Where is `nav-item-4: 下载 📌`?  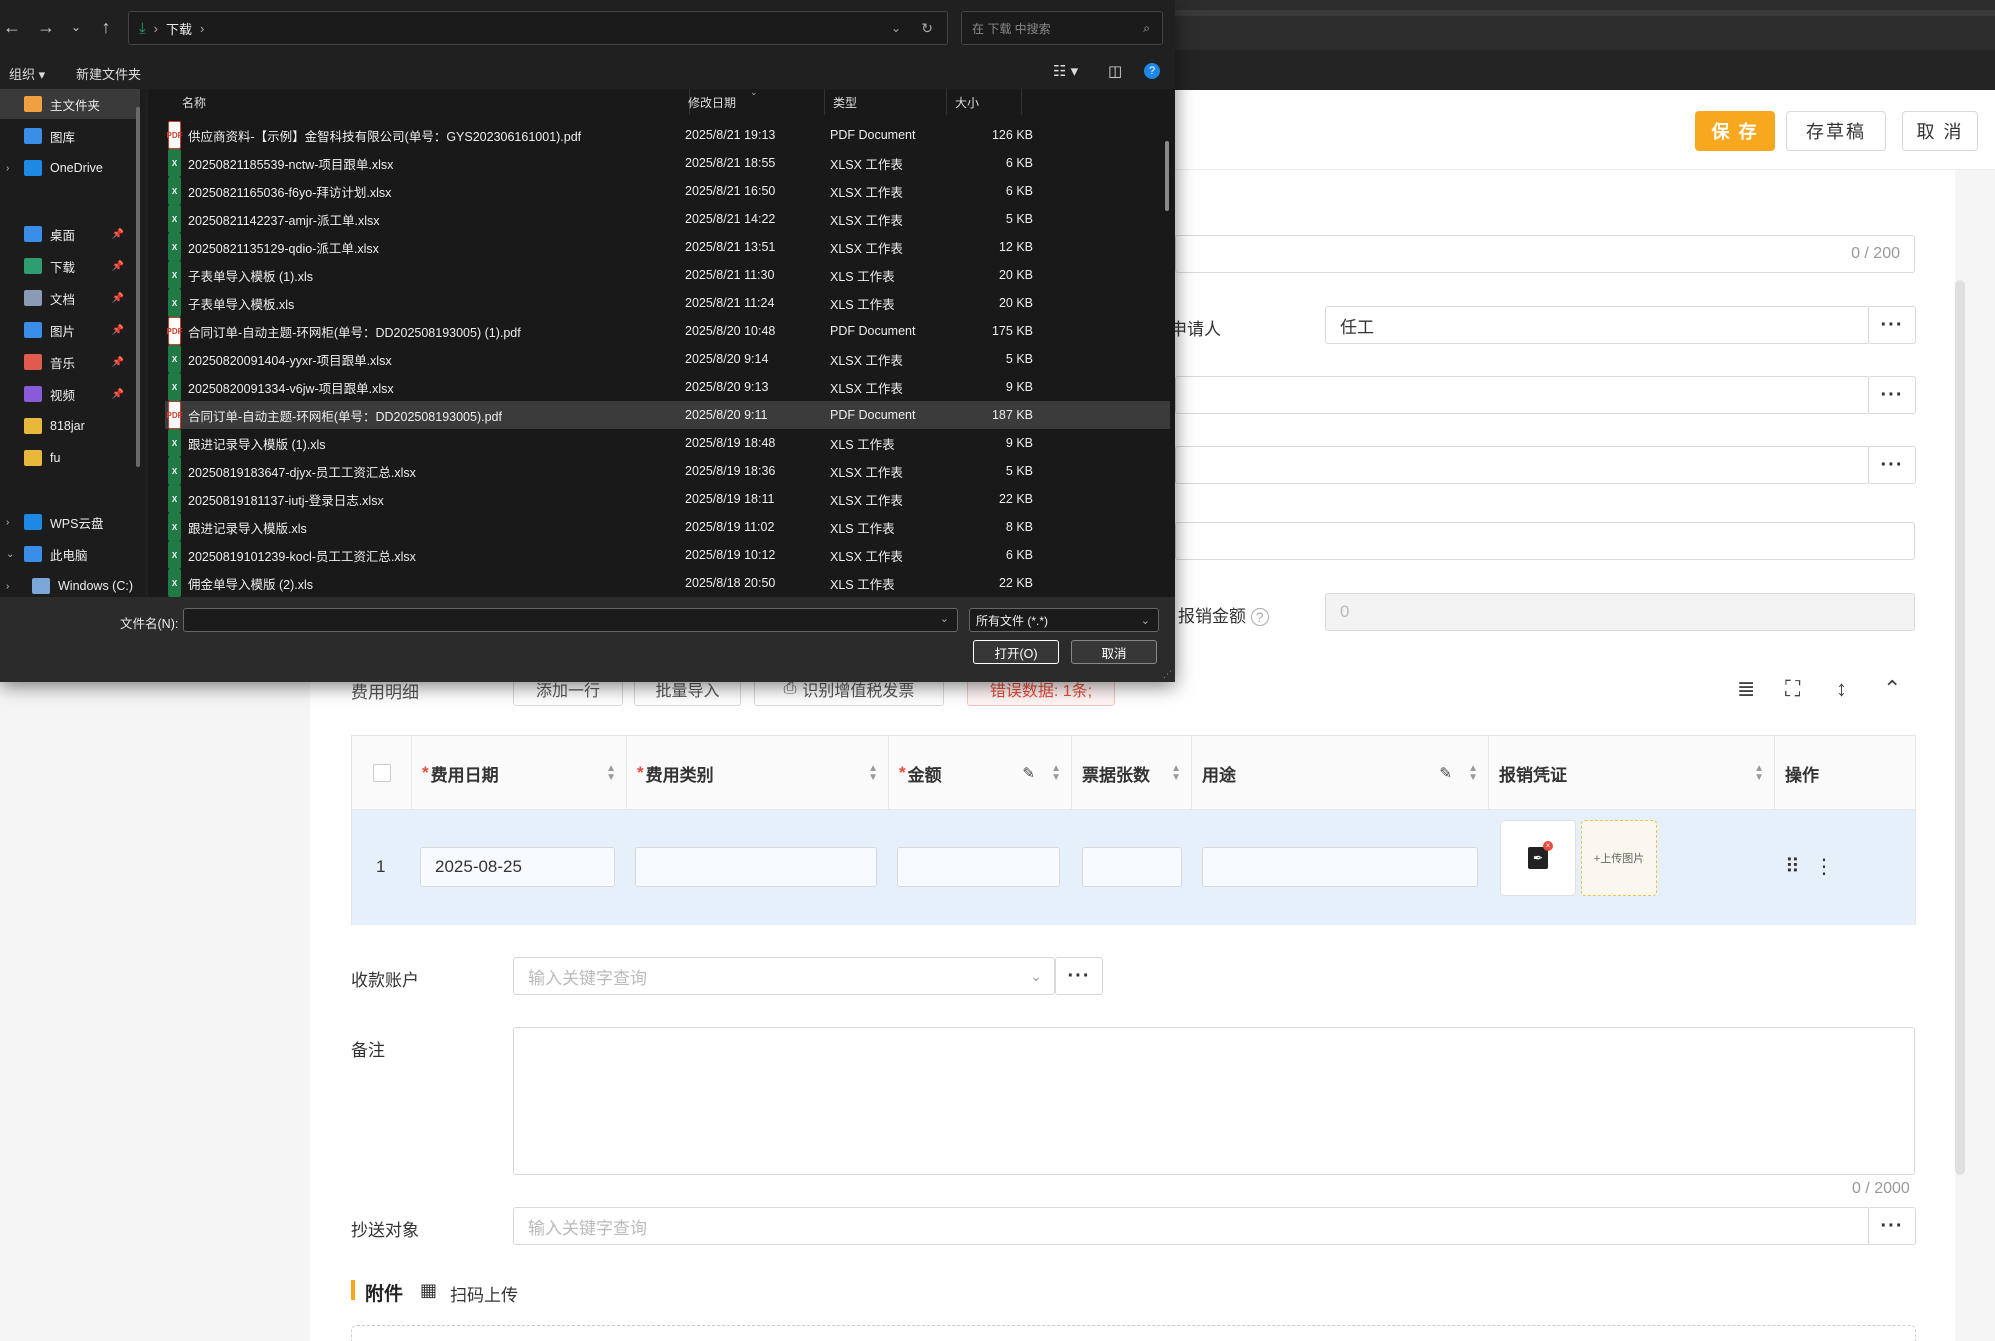
nav-item-4: 下载 📌 is located at coordinates (70, 266).